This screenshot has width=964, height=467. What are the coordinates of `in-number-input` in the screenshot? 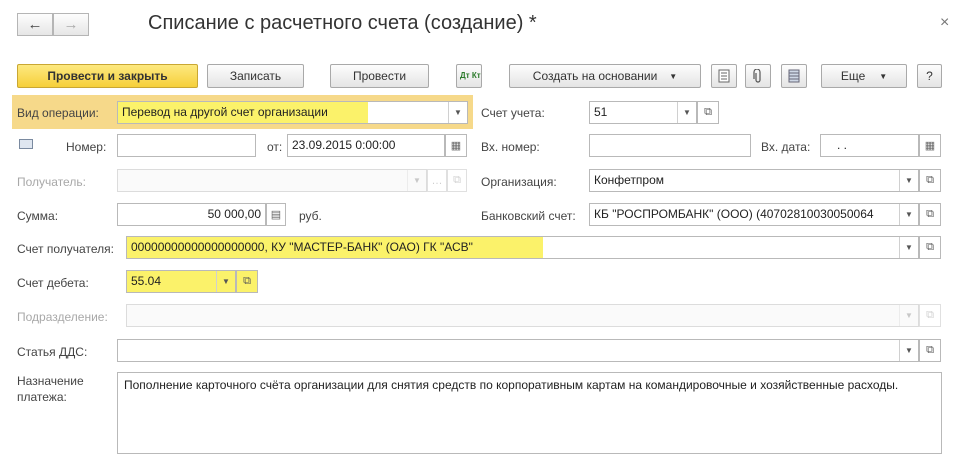 It's located at (670, 145).